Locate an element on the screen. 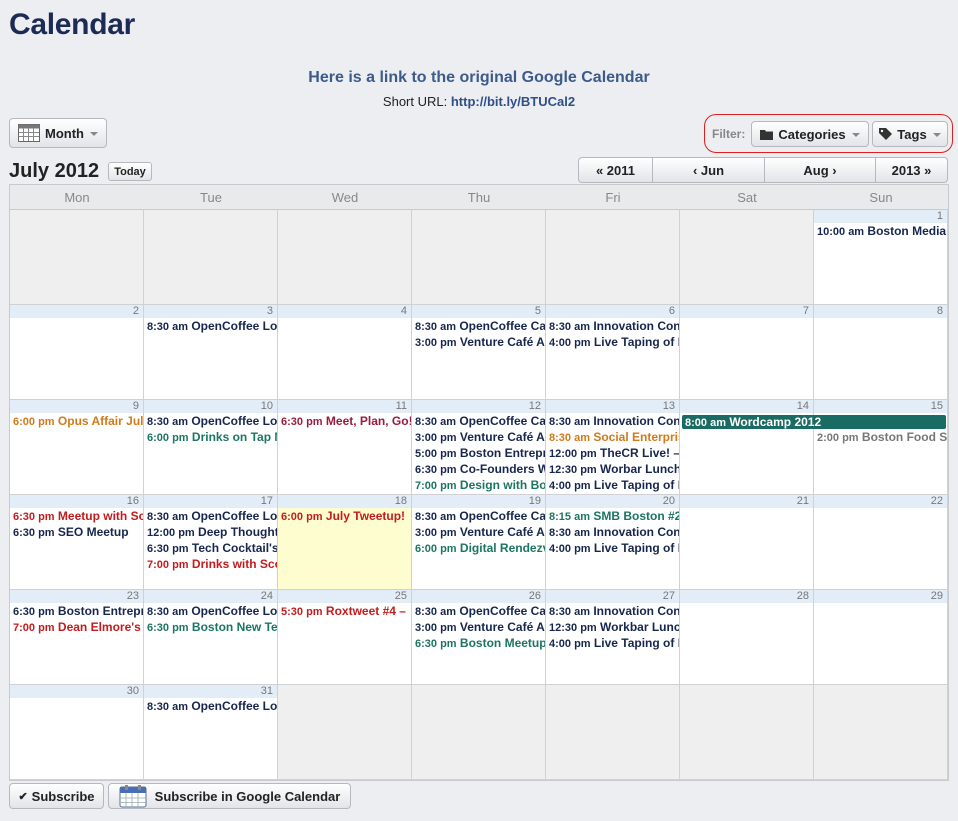 Image resolution: width=958 pixels, height=821 pixels. categories-filter-button: Categories is located at coordinates (810, 134).